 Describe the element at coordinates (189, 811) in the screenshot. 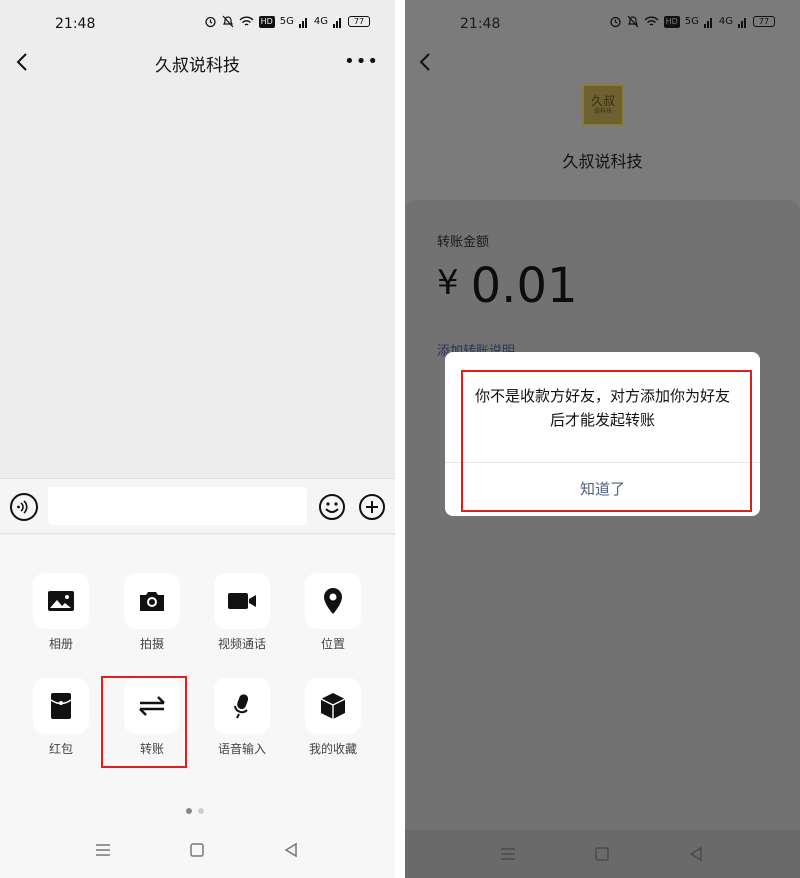

I see `page-dot-active` at that location.